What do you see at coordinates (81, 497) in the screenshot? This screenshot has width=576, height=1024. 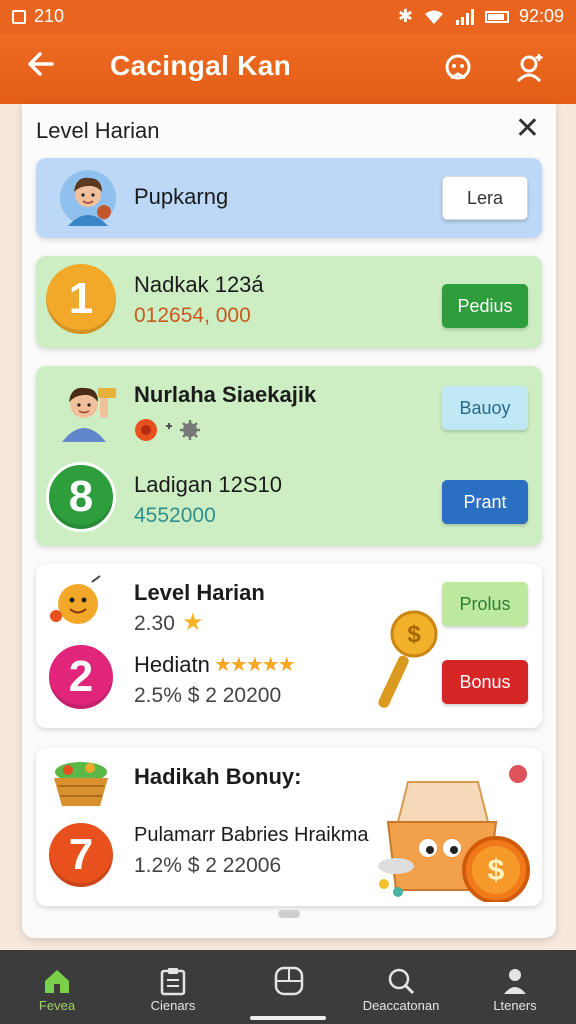 I see `rank-badge: 8` at bounding box center [81, 497].